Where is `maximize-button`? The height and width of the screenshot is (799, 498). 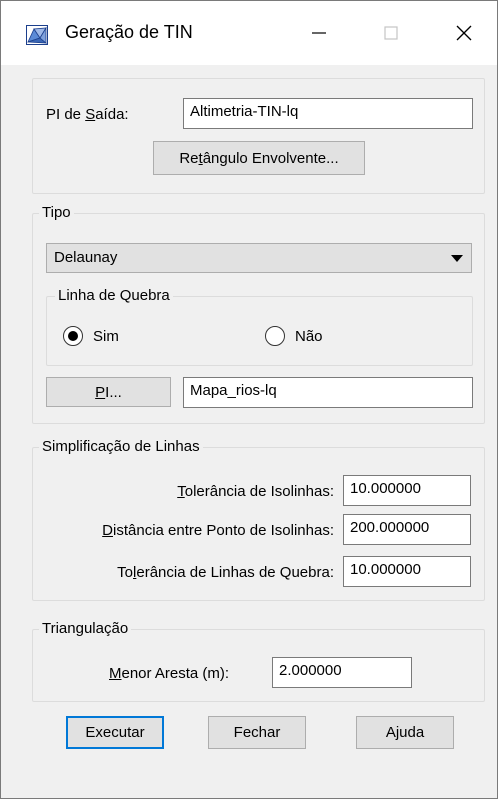
maximize-button is located at coordinates (391, 33).